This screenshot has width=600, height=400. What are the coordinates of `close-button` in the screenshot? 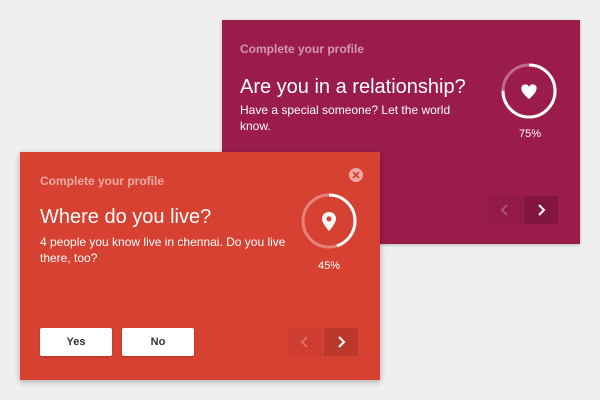 It's located at (356, 175).